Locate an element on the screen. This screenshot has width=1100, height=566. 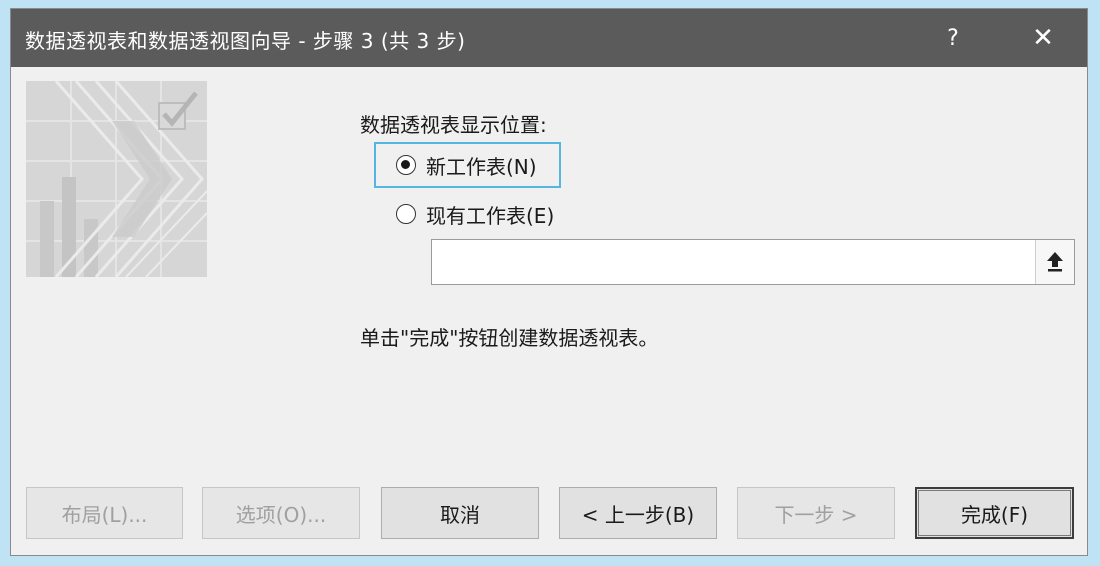
location-label: 数据透视表显示位置: is located at coordinates (453, 125).